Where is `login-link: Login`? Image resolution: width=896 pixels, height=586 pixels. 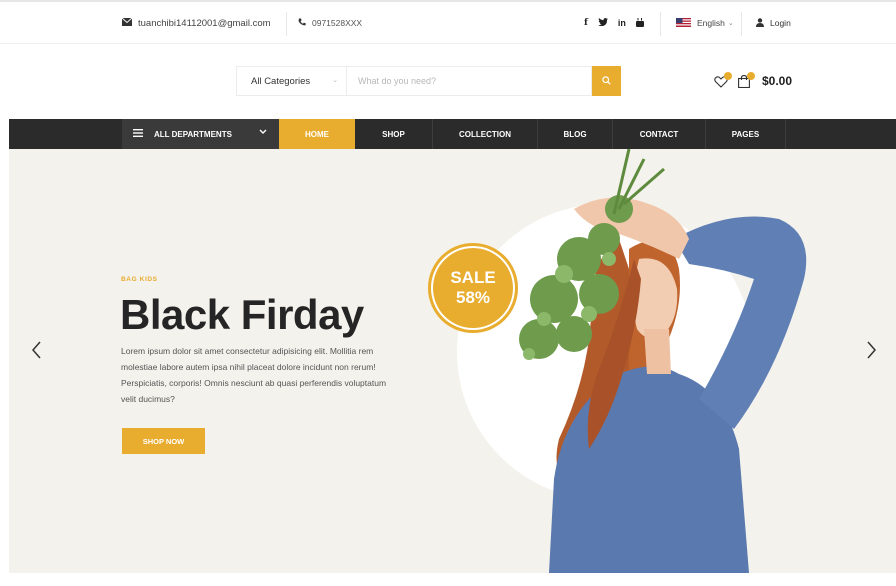
login-link: Login is located at coordinates (773, 23).